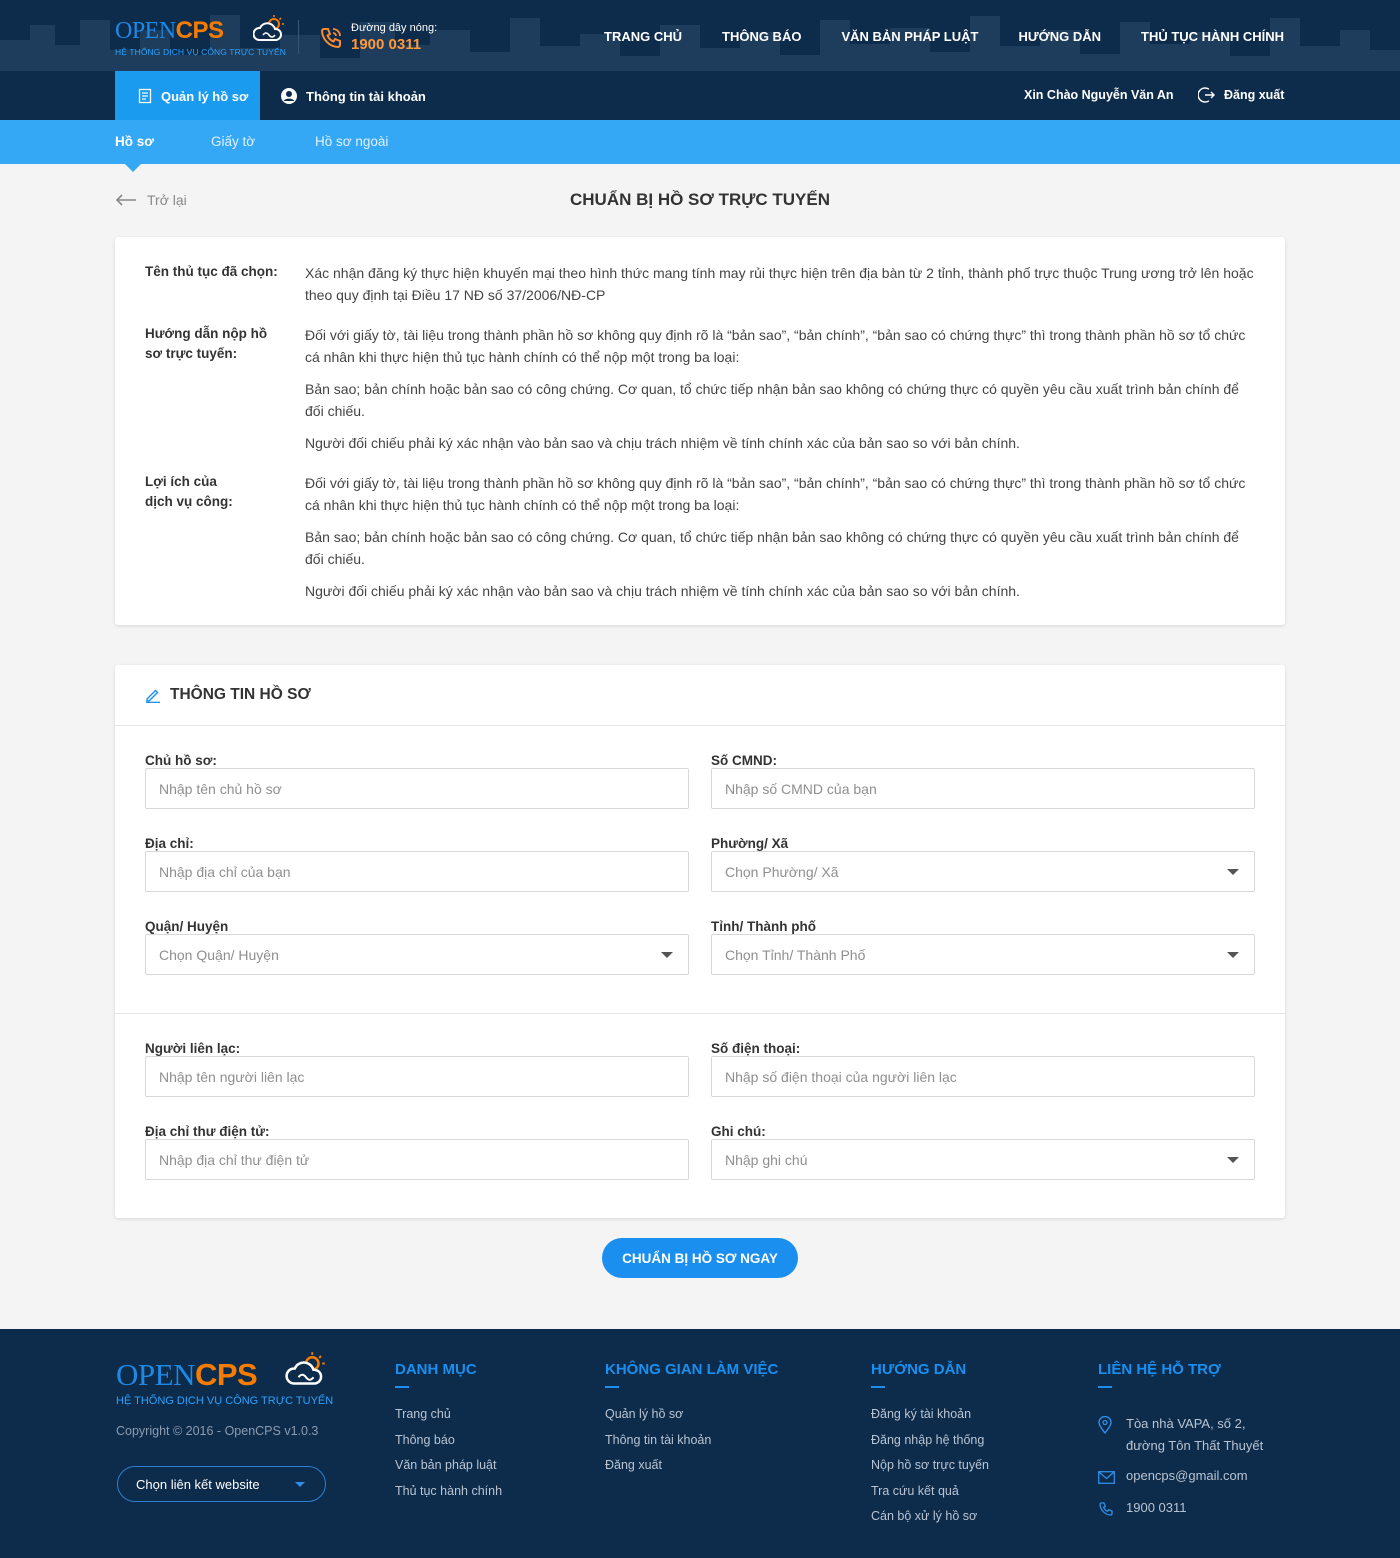 The width and height of the screenshot is (1400, 1558). What do you see at coordinates (417, 788) in the screenshot?
I see `owner-input` at bounding box center [417, 788].